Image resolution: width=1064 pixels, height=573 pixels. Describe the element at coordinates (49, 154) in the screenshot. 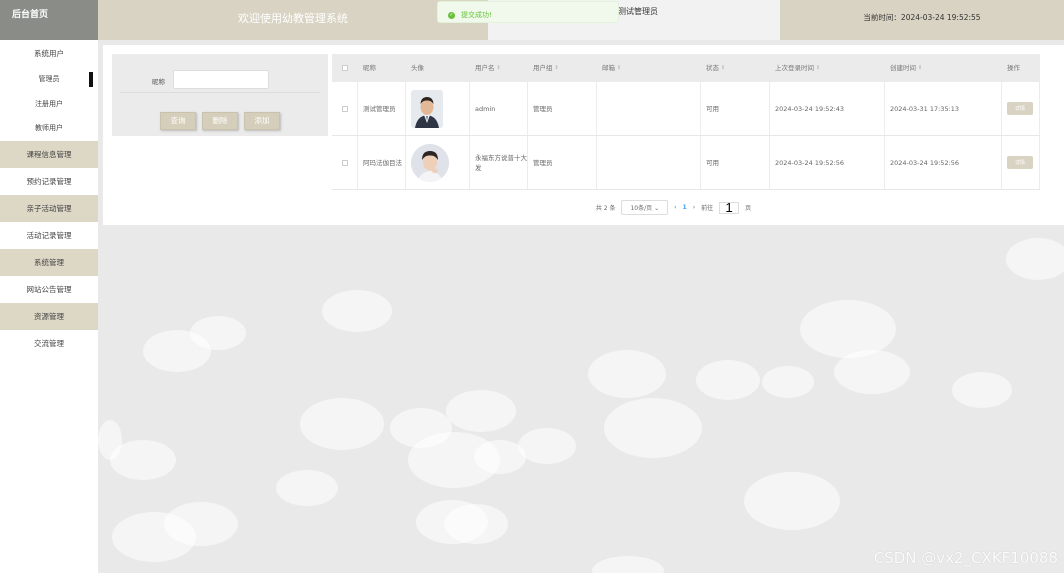

I see `sidebar-item-course-info: 课程信息管理` at that location.